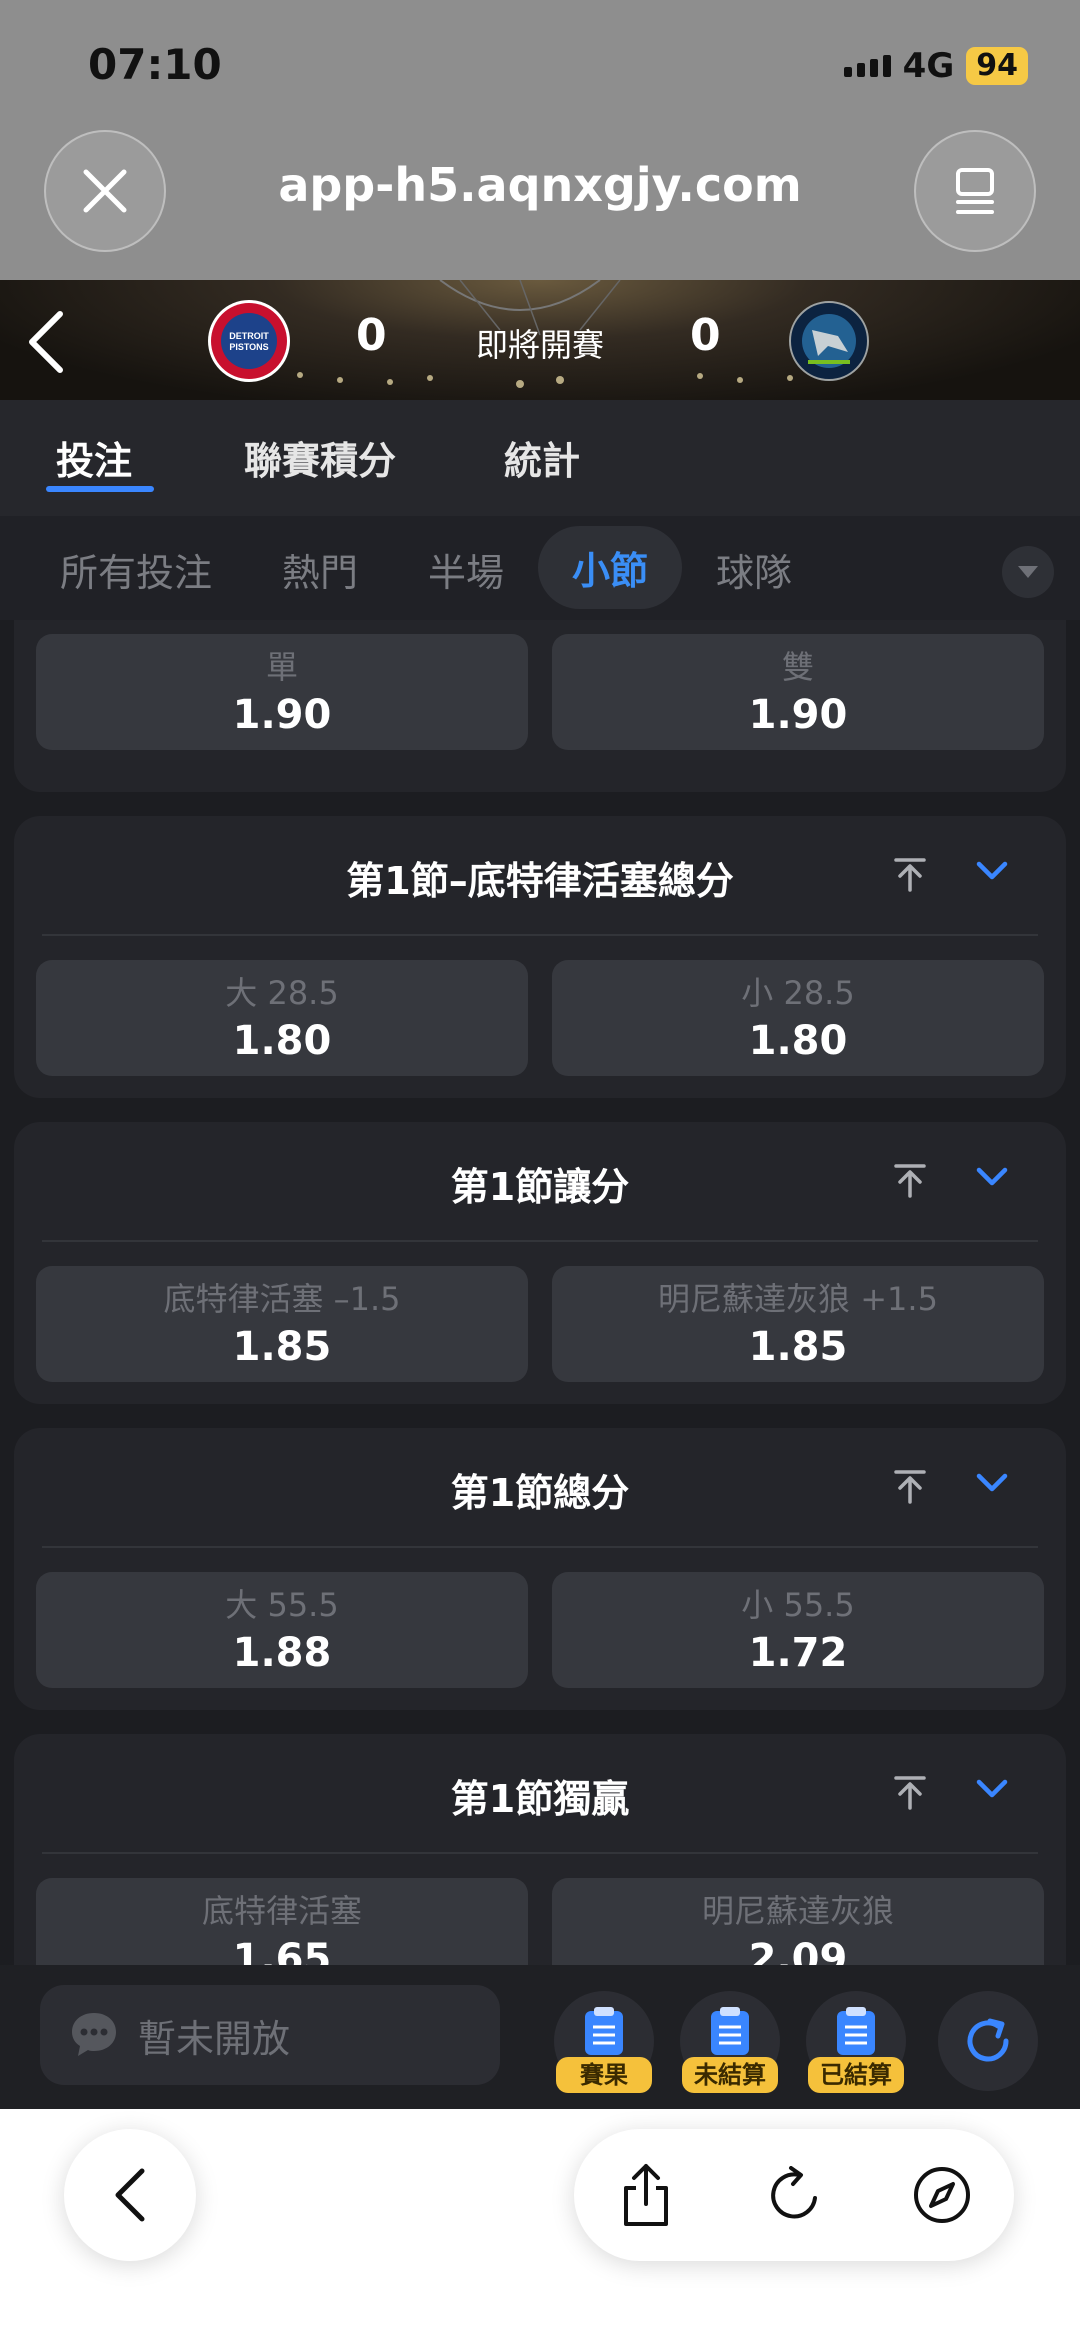  Describe the element at coordinates (466, 569) in the screenshot. I see `subtab-half-time: 半場` at that location.